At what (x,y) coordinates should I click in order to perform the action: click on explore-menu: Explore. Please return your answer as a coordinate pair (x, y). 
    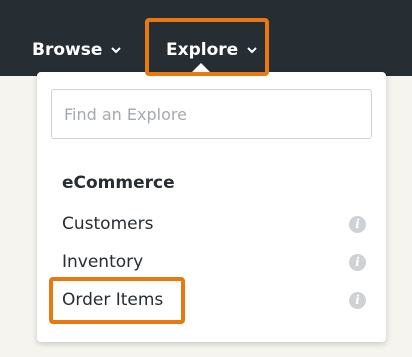
    Looking at the image, I should click on (212, 50).